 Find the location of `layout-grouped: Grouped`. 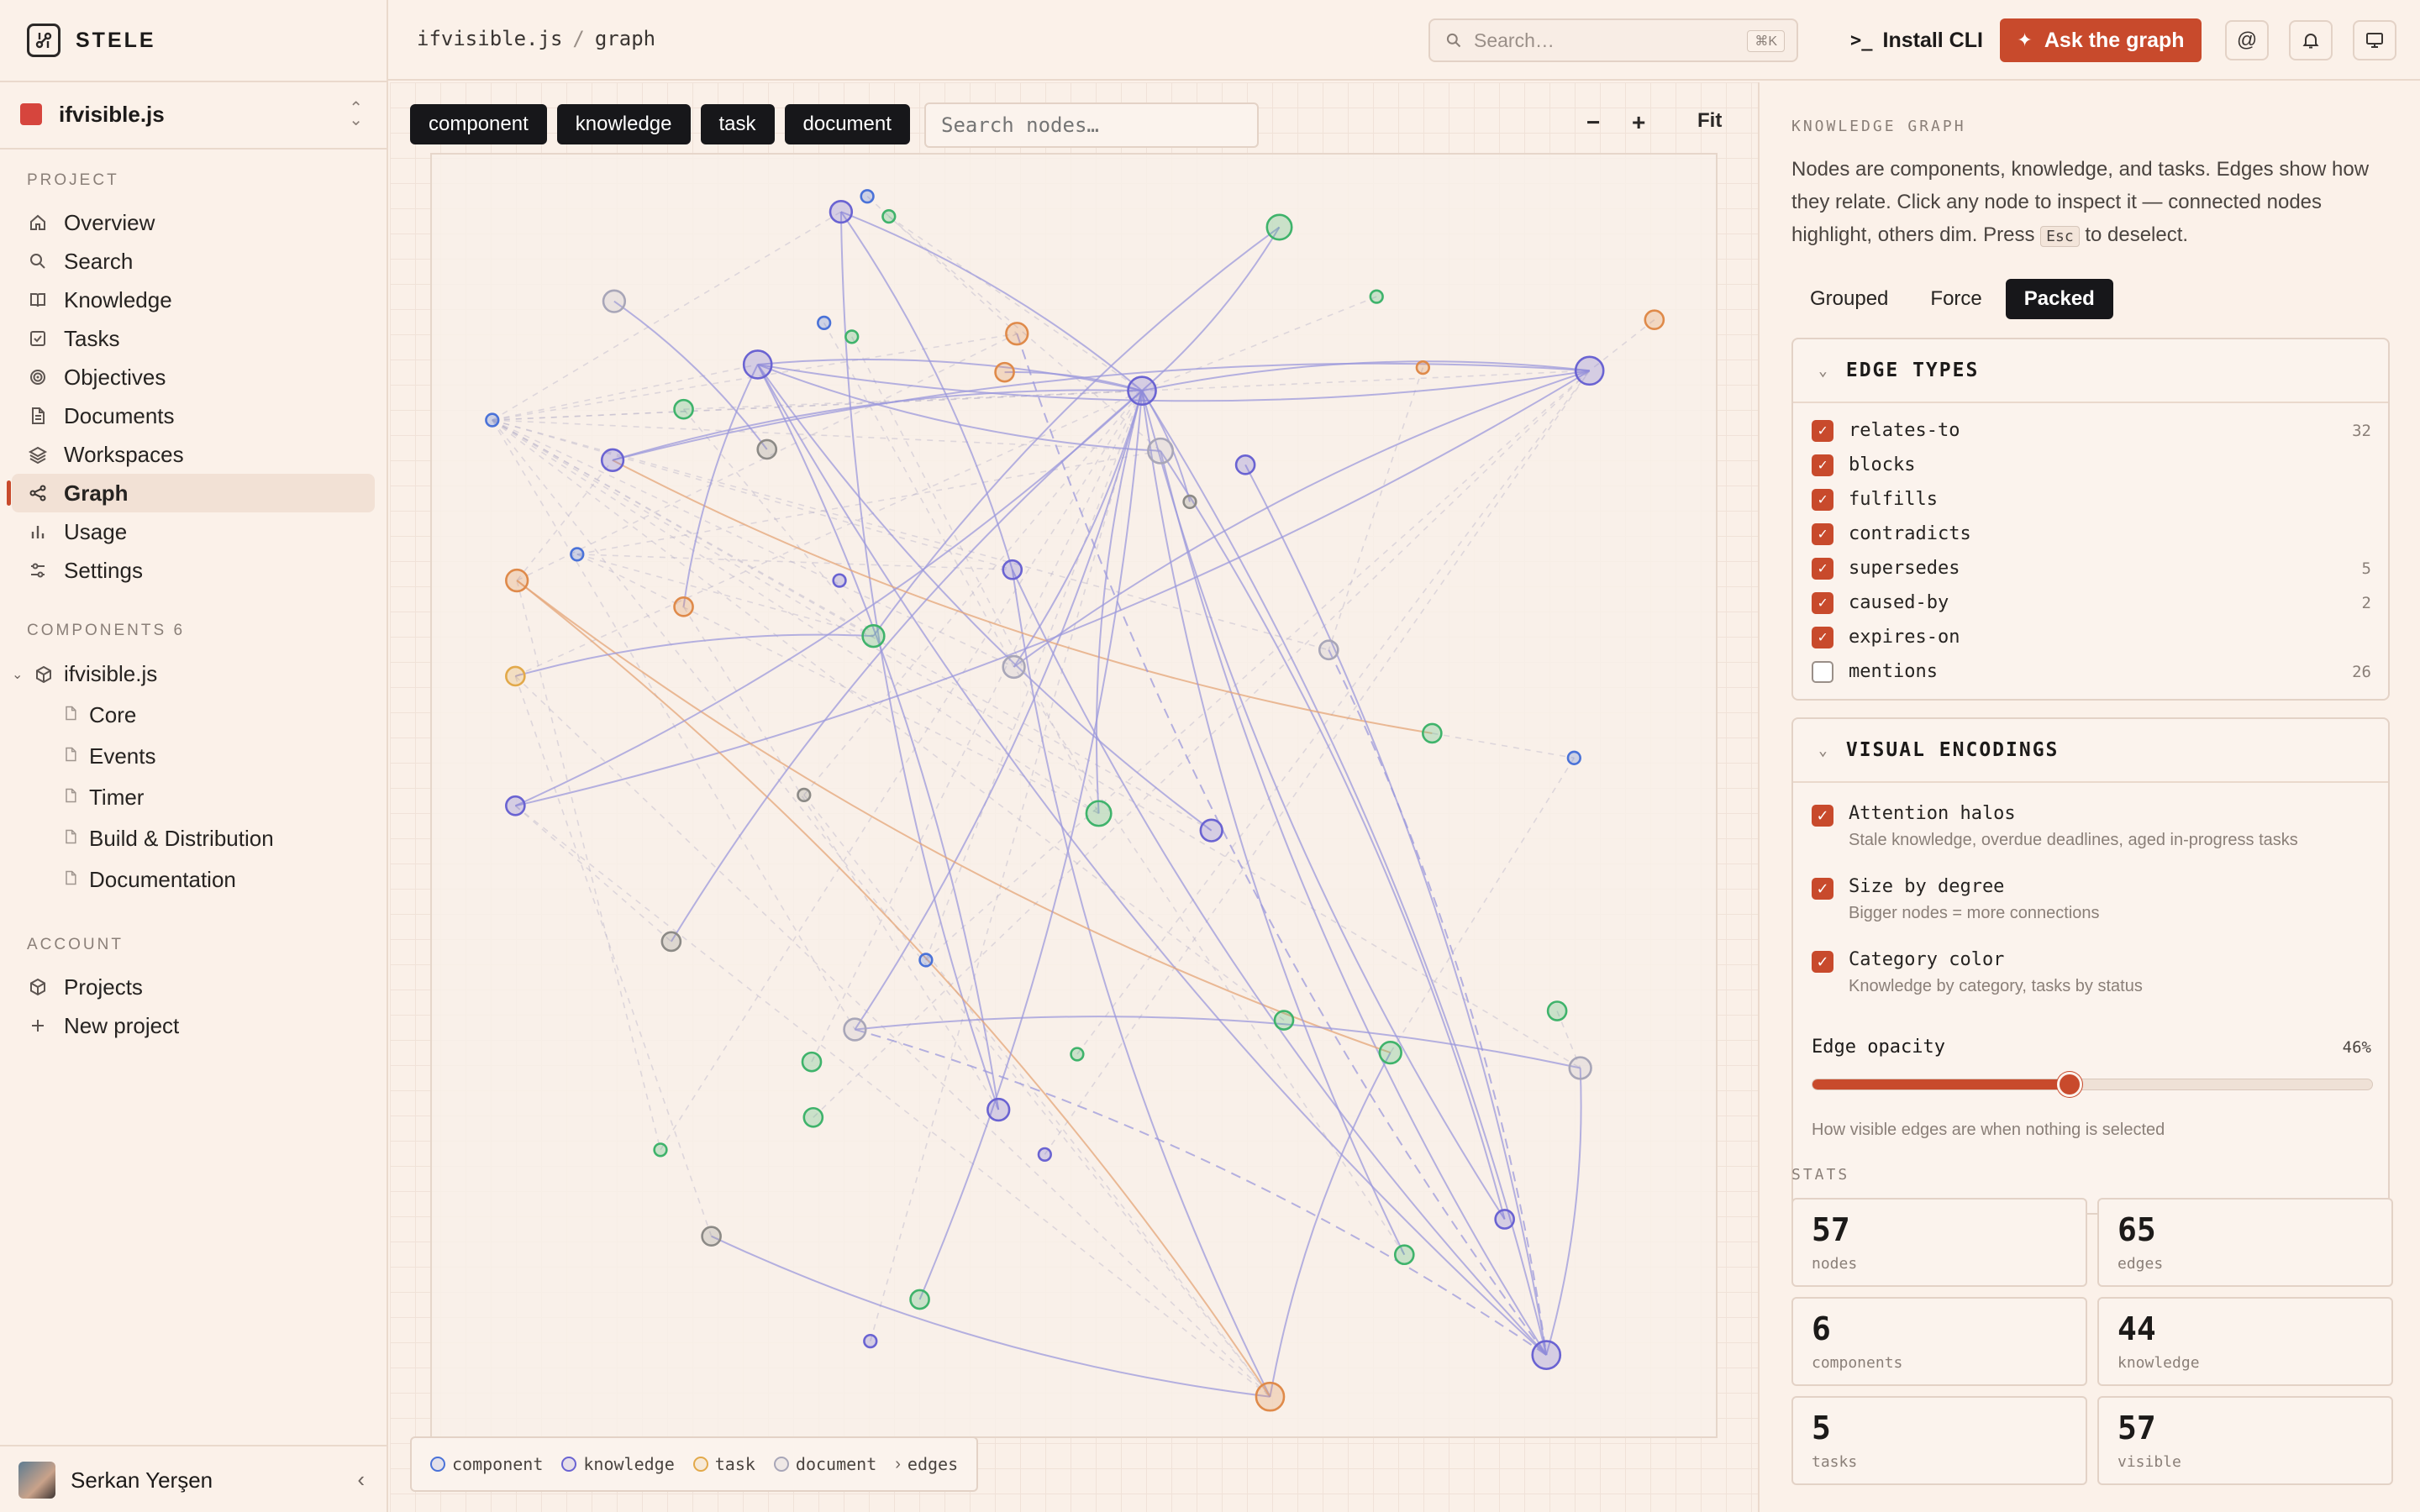

layout-grouped: Grouped is located at coordinates (1849, 299).